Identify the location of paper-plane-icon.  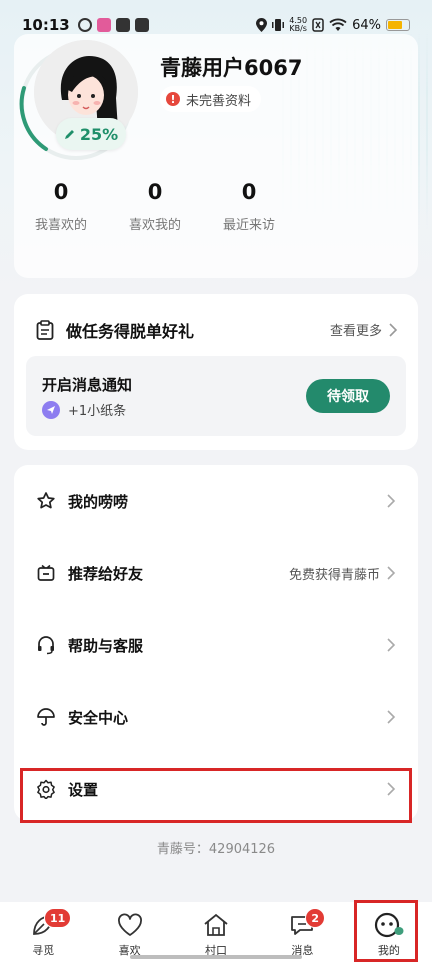
(51, 409).